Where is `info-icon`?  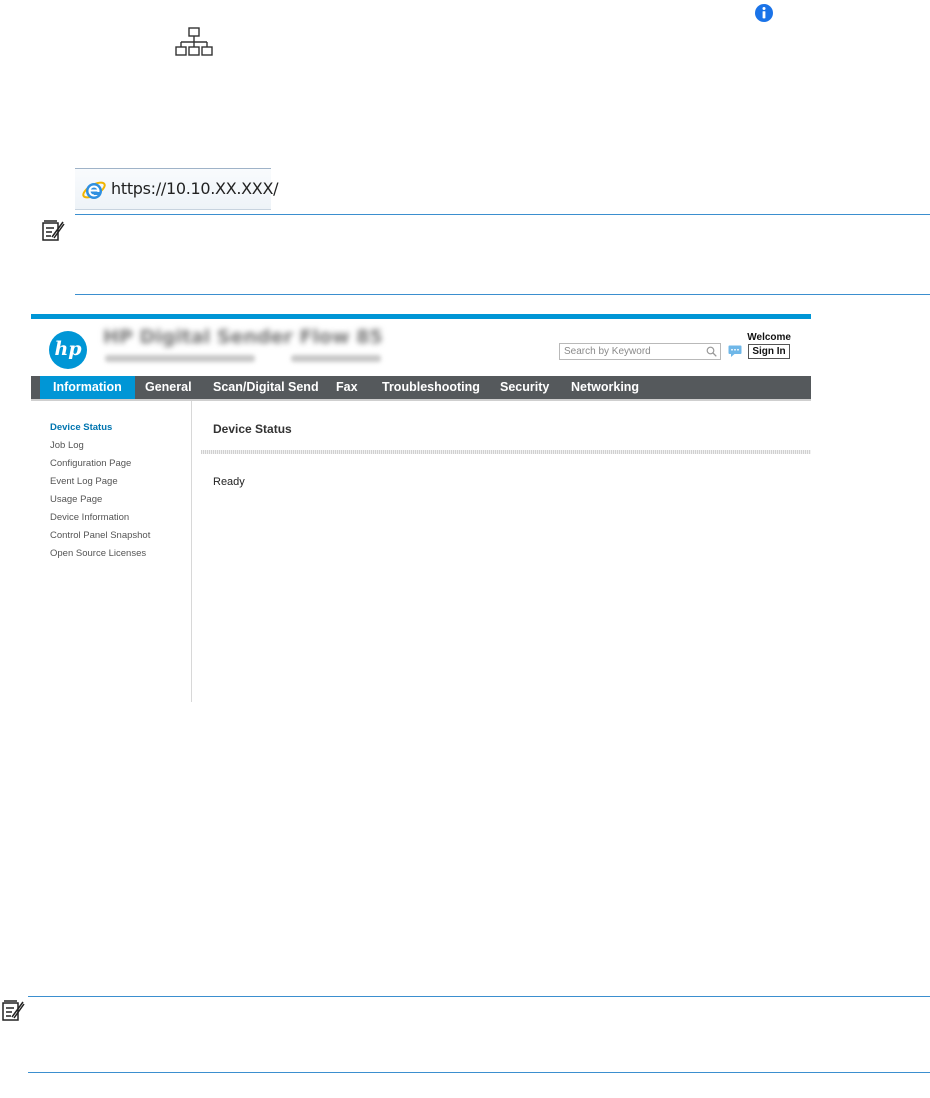 info-icon is located at coordinates (764, 13).